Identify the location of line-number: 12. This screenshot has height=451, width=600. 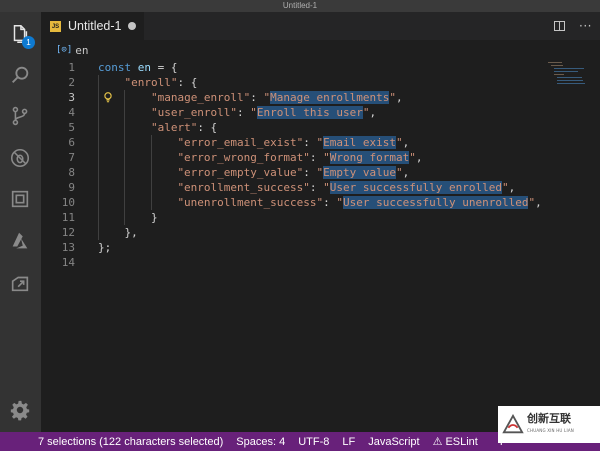
(68, 232).